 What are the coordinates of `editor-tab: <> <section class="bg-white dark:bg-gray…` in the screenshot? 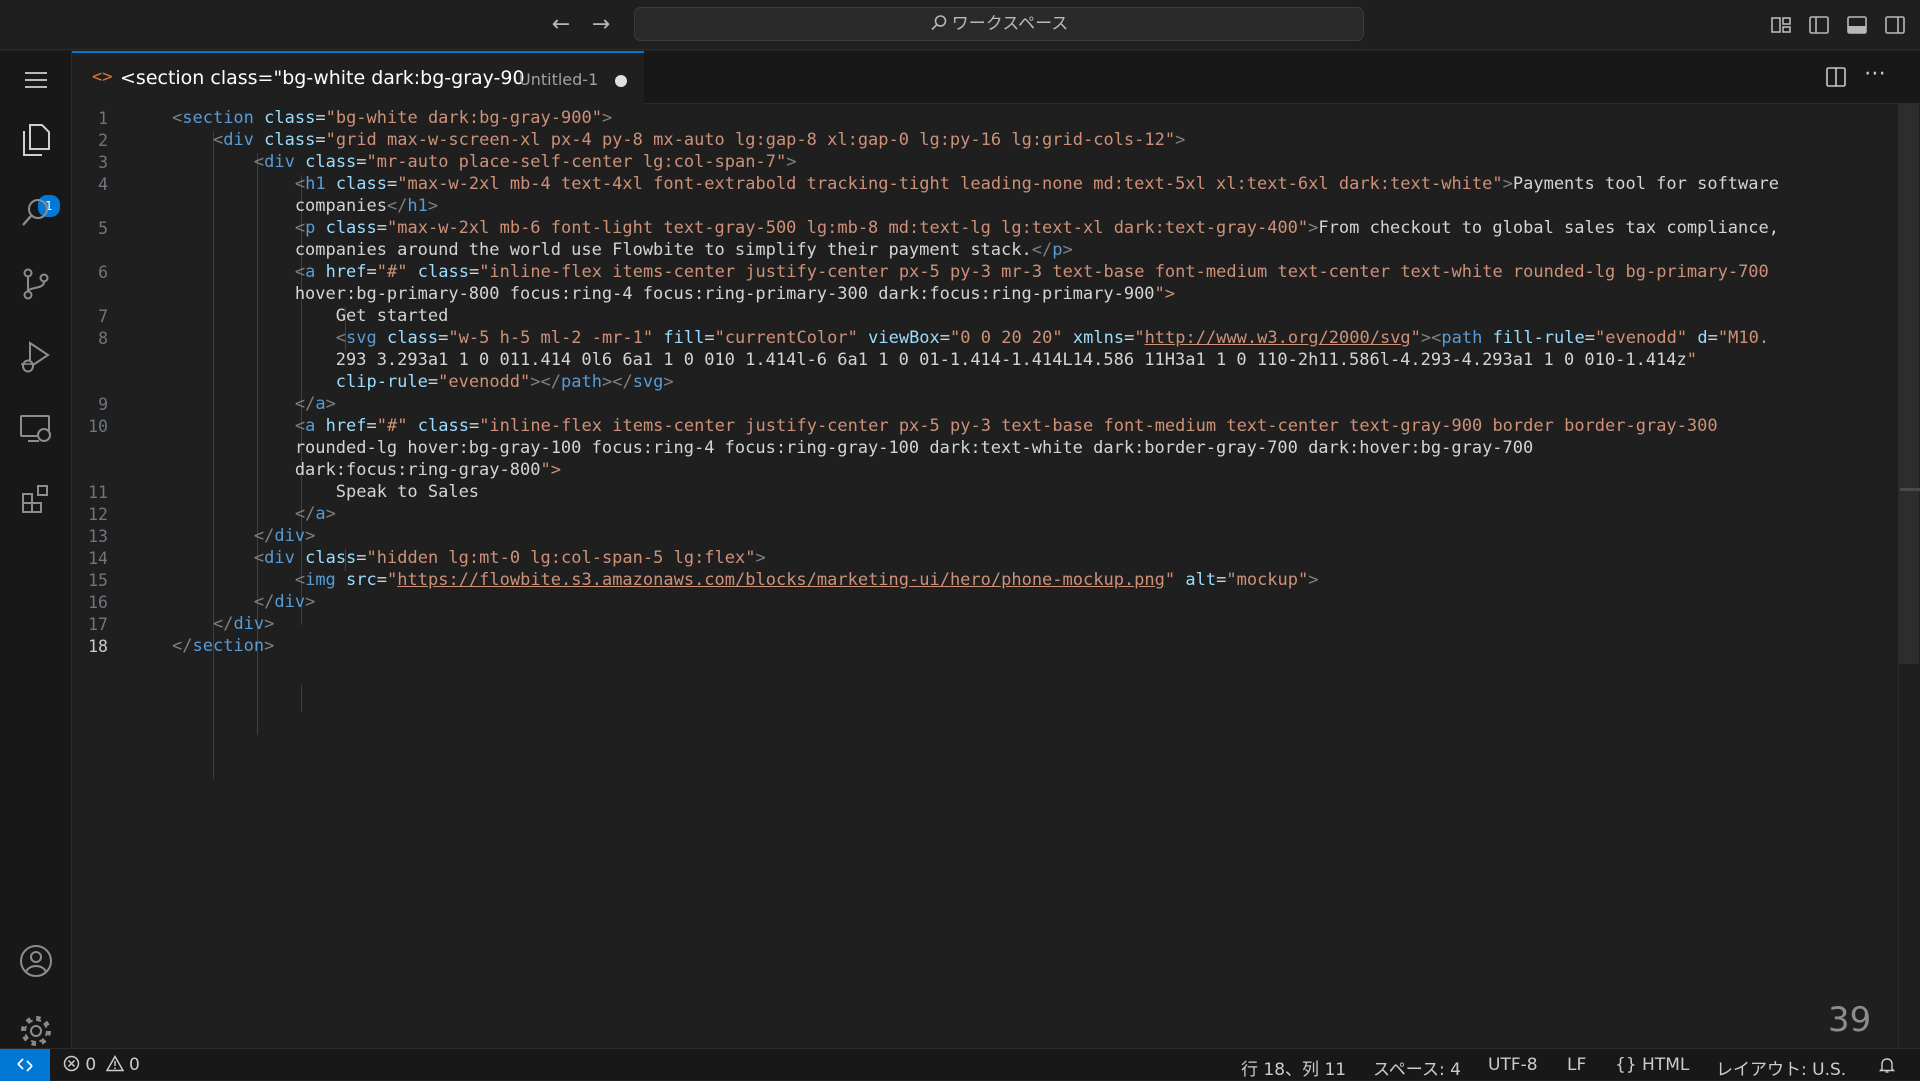 It's located at (358, 77).